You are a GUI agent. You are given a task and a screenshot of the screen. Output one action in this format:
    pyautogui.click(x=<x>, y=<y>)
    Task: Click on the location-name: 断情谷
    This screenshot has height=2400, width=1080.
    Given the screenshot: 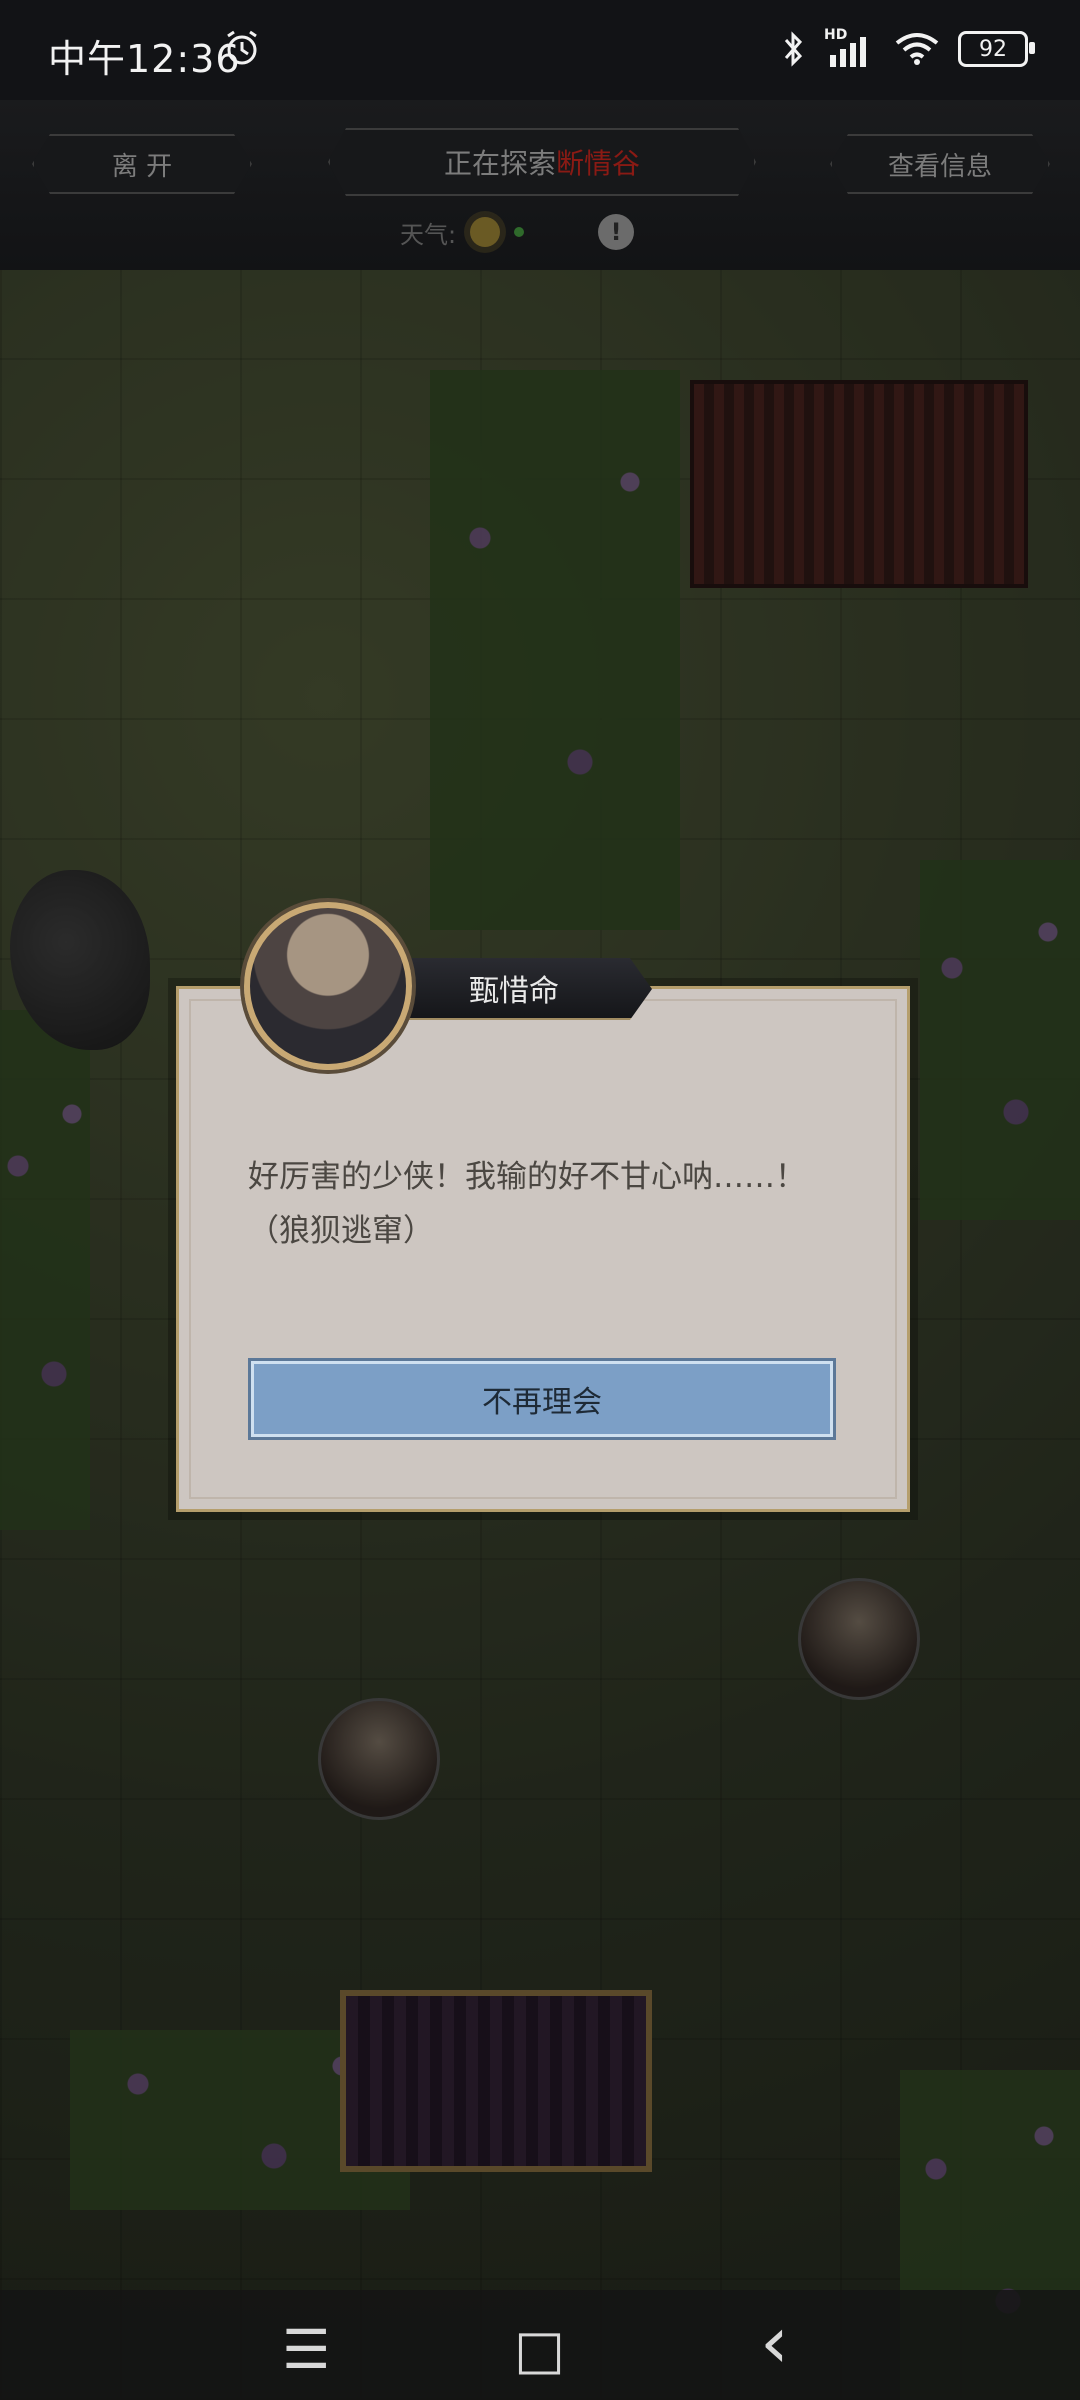 What is the action you would take?
    pyautogui.click(x=598, y=163)
    